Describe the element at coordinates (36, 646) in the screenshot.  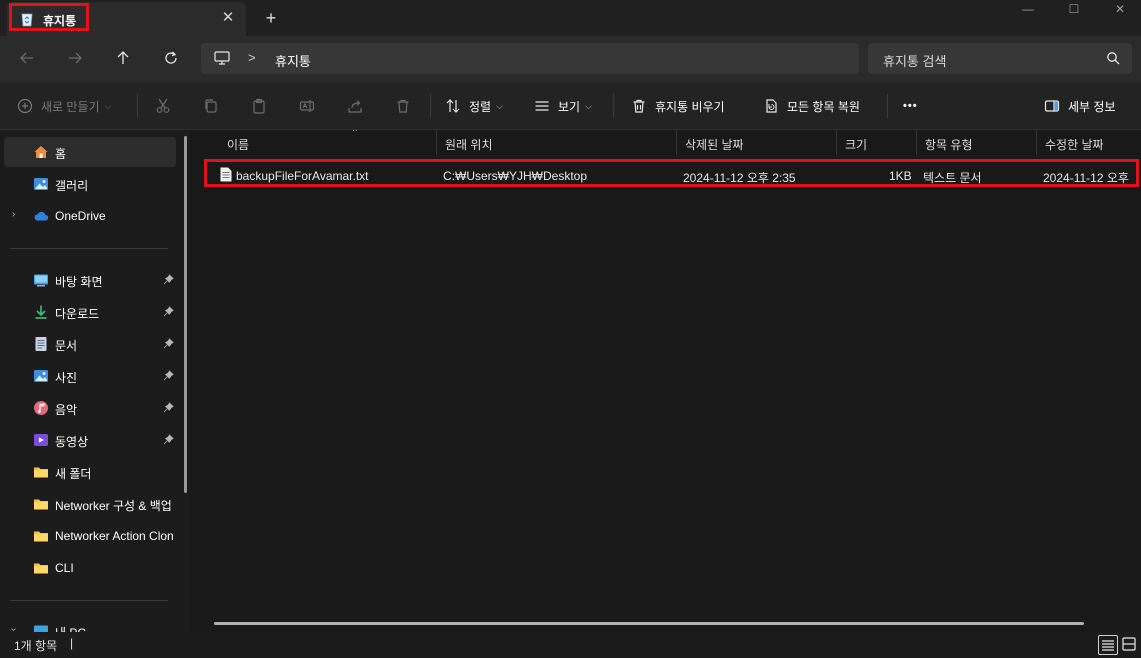
I see `item-count: 1개 항목` at that location.